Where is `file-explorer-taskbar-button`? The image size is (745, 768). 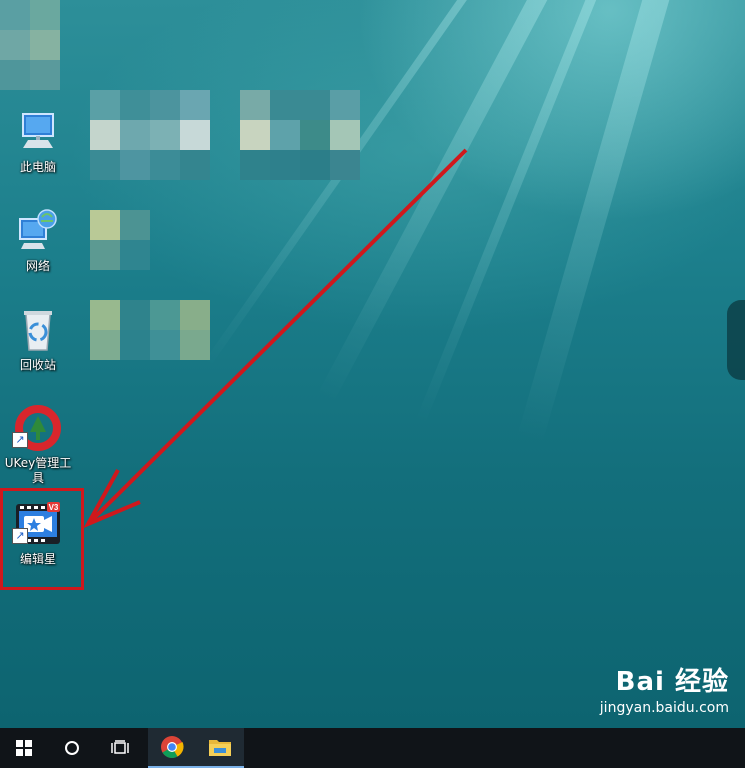 file-explorer-taskbar-button is located at coordinates (220, 748).